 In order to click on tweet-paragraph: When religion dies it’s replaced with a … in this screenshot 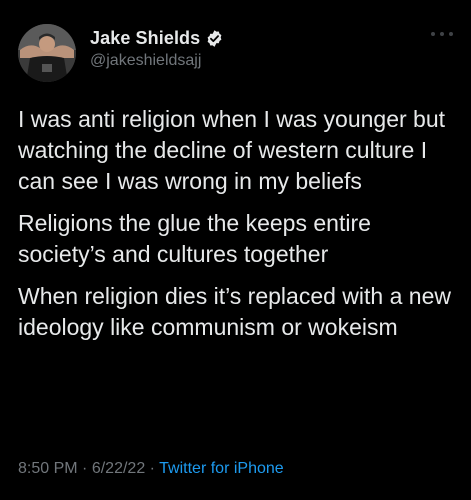, I will do `click(234, 311)`.